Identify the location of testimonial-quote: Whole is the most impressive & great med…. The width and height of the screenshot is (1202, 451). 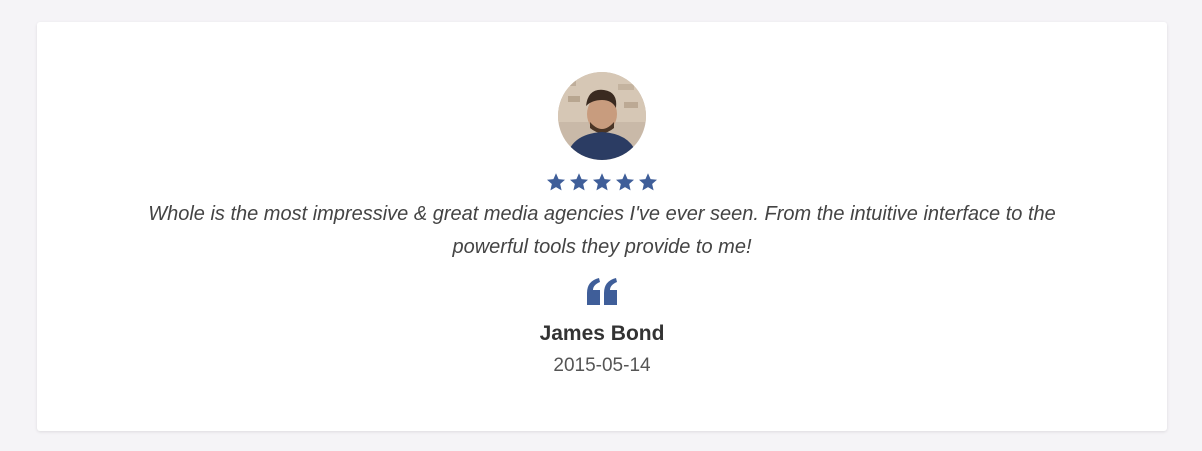
(602, 230).